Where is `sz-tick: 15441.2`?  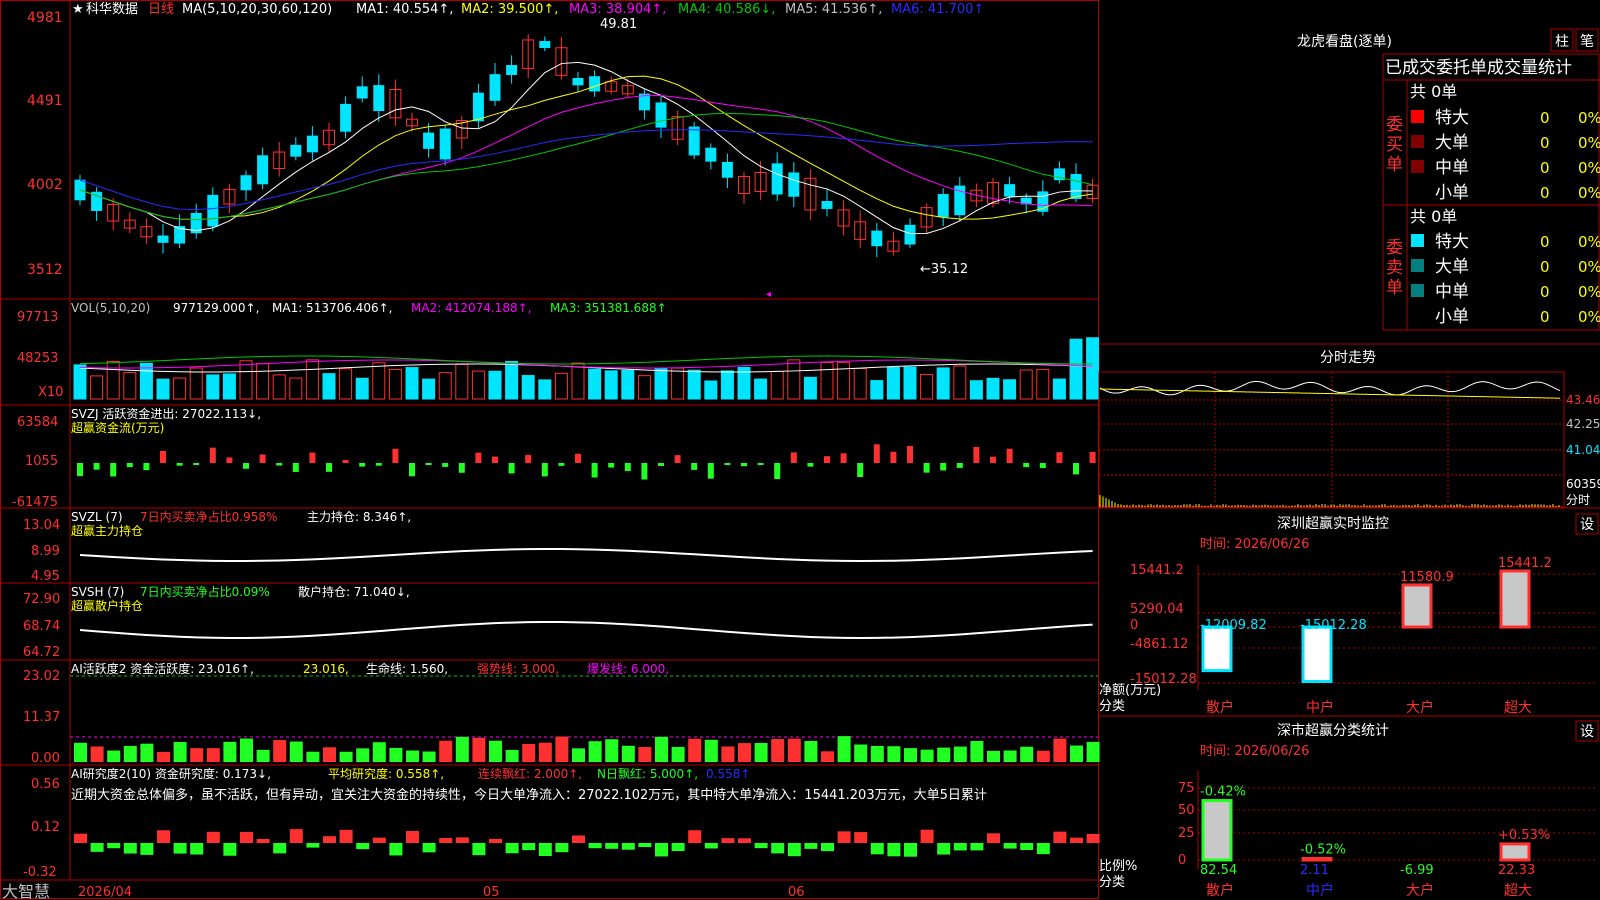
sz-tick: 15441.2 is located at coordinates (1157, 570).